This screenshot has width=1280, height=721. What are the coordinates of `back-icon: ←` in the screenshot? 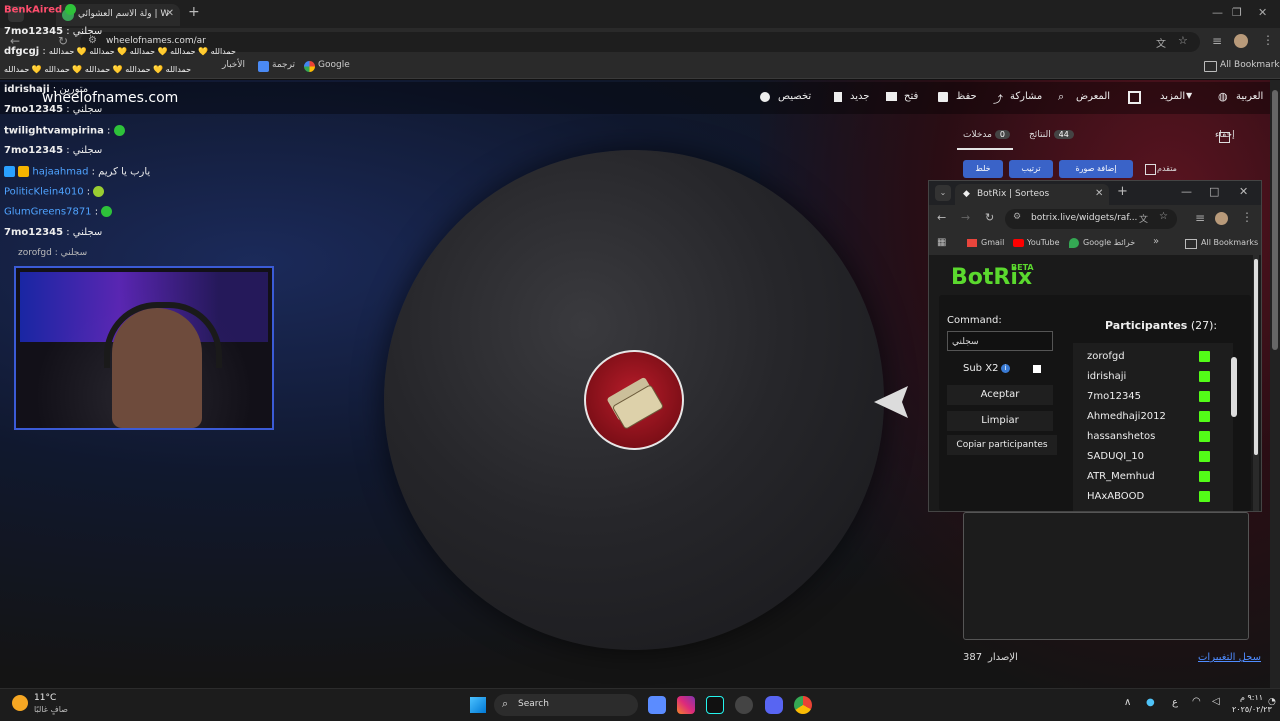 It's located at (941, 217).